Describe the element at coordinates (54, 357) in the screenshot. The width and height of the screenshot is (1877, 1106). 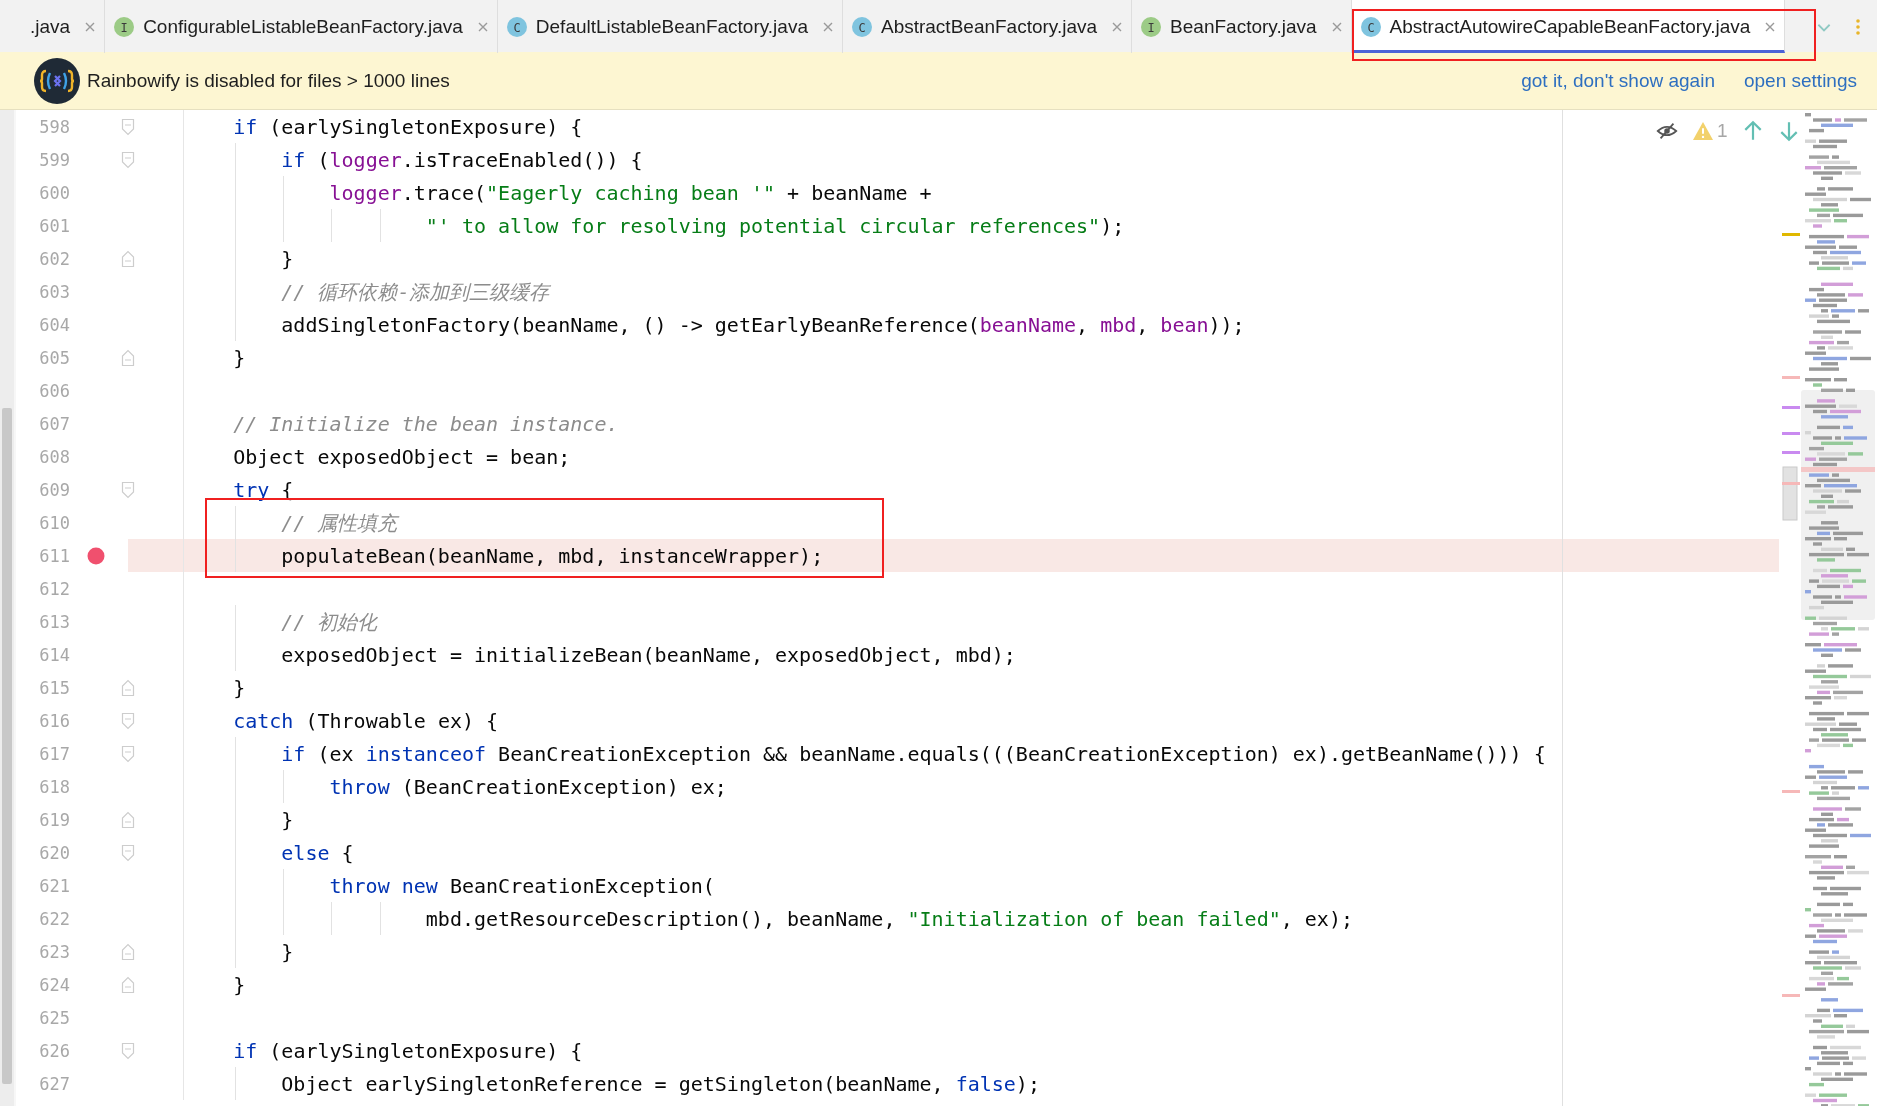
I see `line-number: 605` at that location.